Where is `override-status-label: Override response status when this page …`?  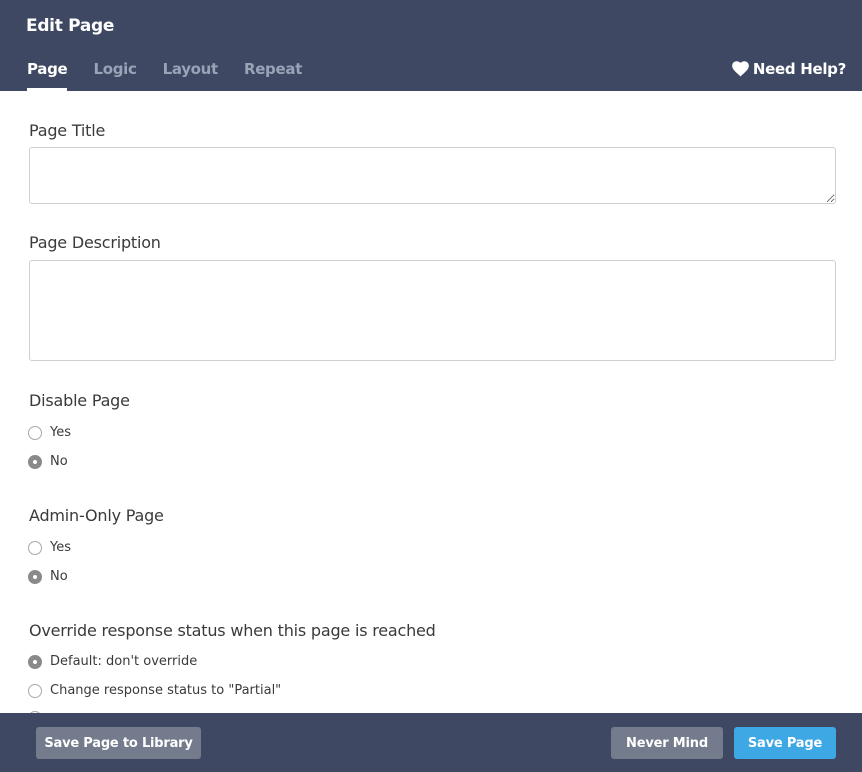
override-status-label: Override response status when this page … is located at coordinates (232, 630).